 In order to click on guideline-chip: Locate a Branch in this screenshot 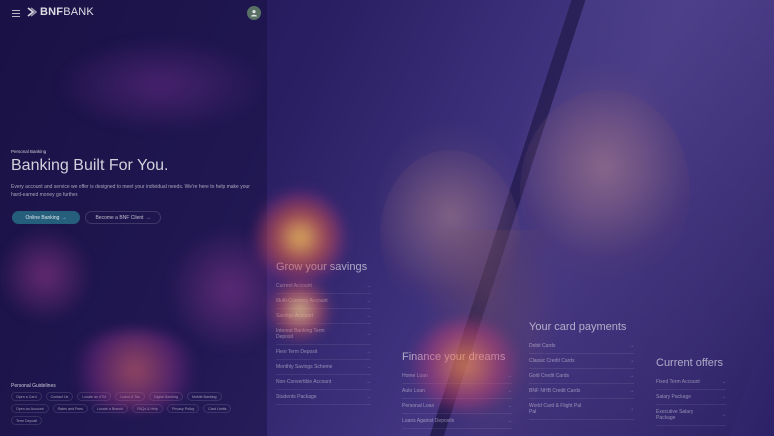, I will do `click(110, 408)`.